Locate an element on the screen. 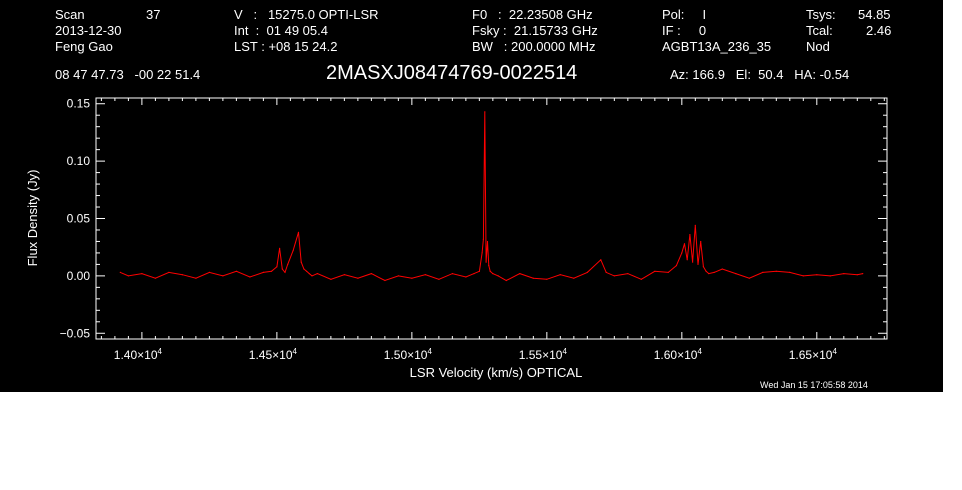 The height and width of the screenshot is (490, 962). x-axis-label: LSR Velocity (km/s) OPTICAL is located at coordinates (496, 372).